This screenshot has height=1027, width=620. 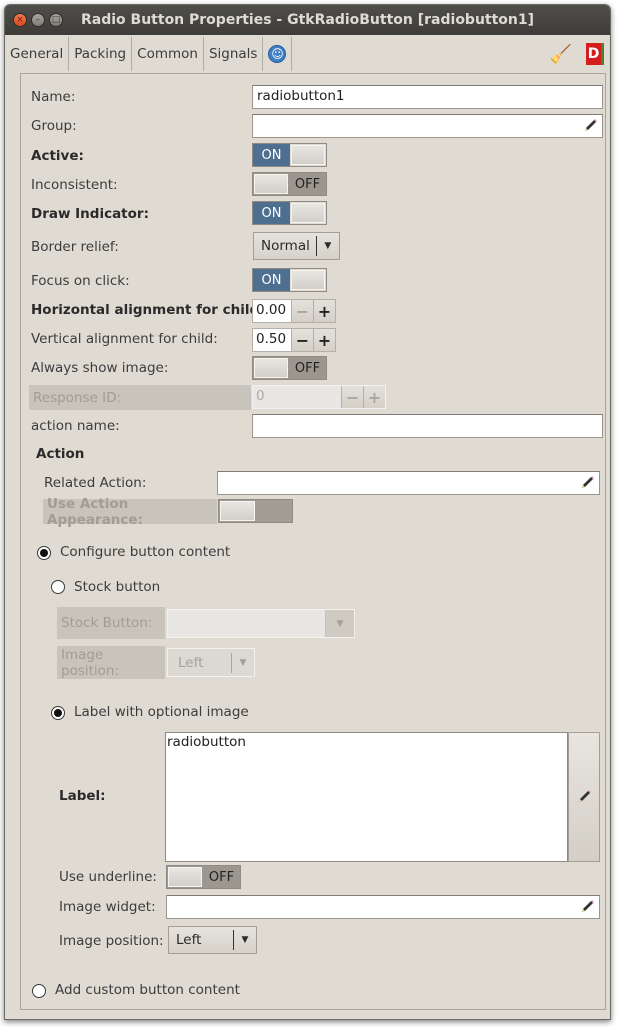 I want to click on tab-accessibility: ☺, so click(x=278, y=54).